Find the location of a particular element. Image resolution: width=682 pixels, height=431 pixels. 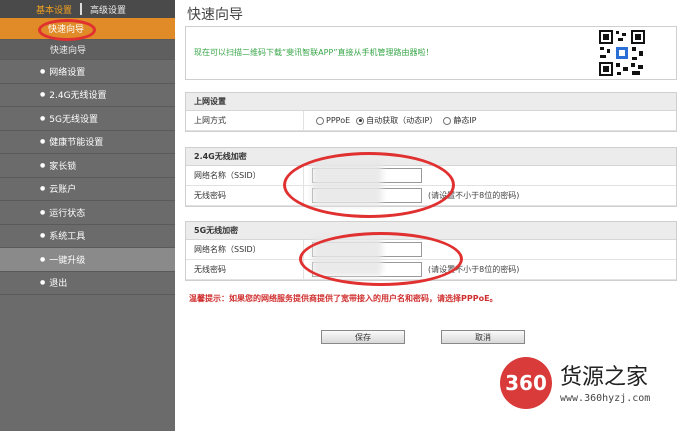

sidebar-item-energy: ● 健康节能设置 is located at coordinates (87, 142).